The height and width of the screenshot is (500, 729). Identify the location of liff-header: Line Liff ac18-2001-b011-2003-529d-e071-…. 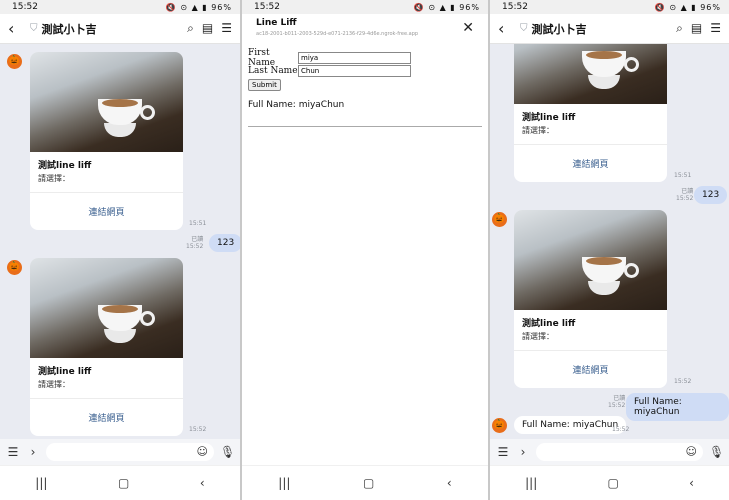
(365, 30).